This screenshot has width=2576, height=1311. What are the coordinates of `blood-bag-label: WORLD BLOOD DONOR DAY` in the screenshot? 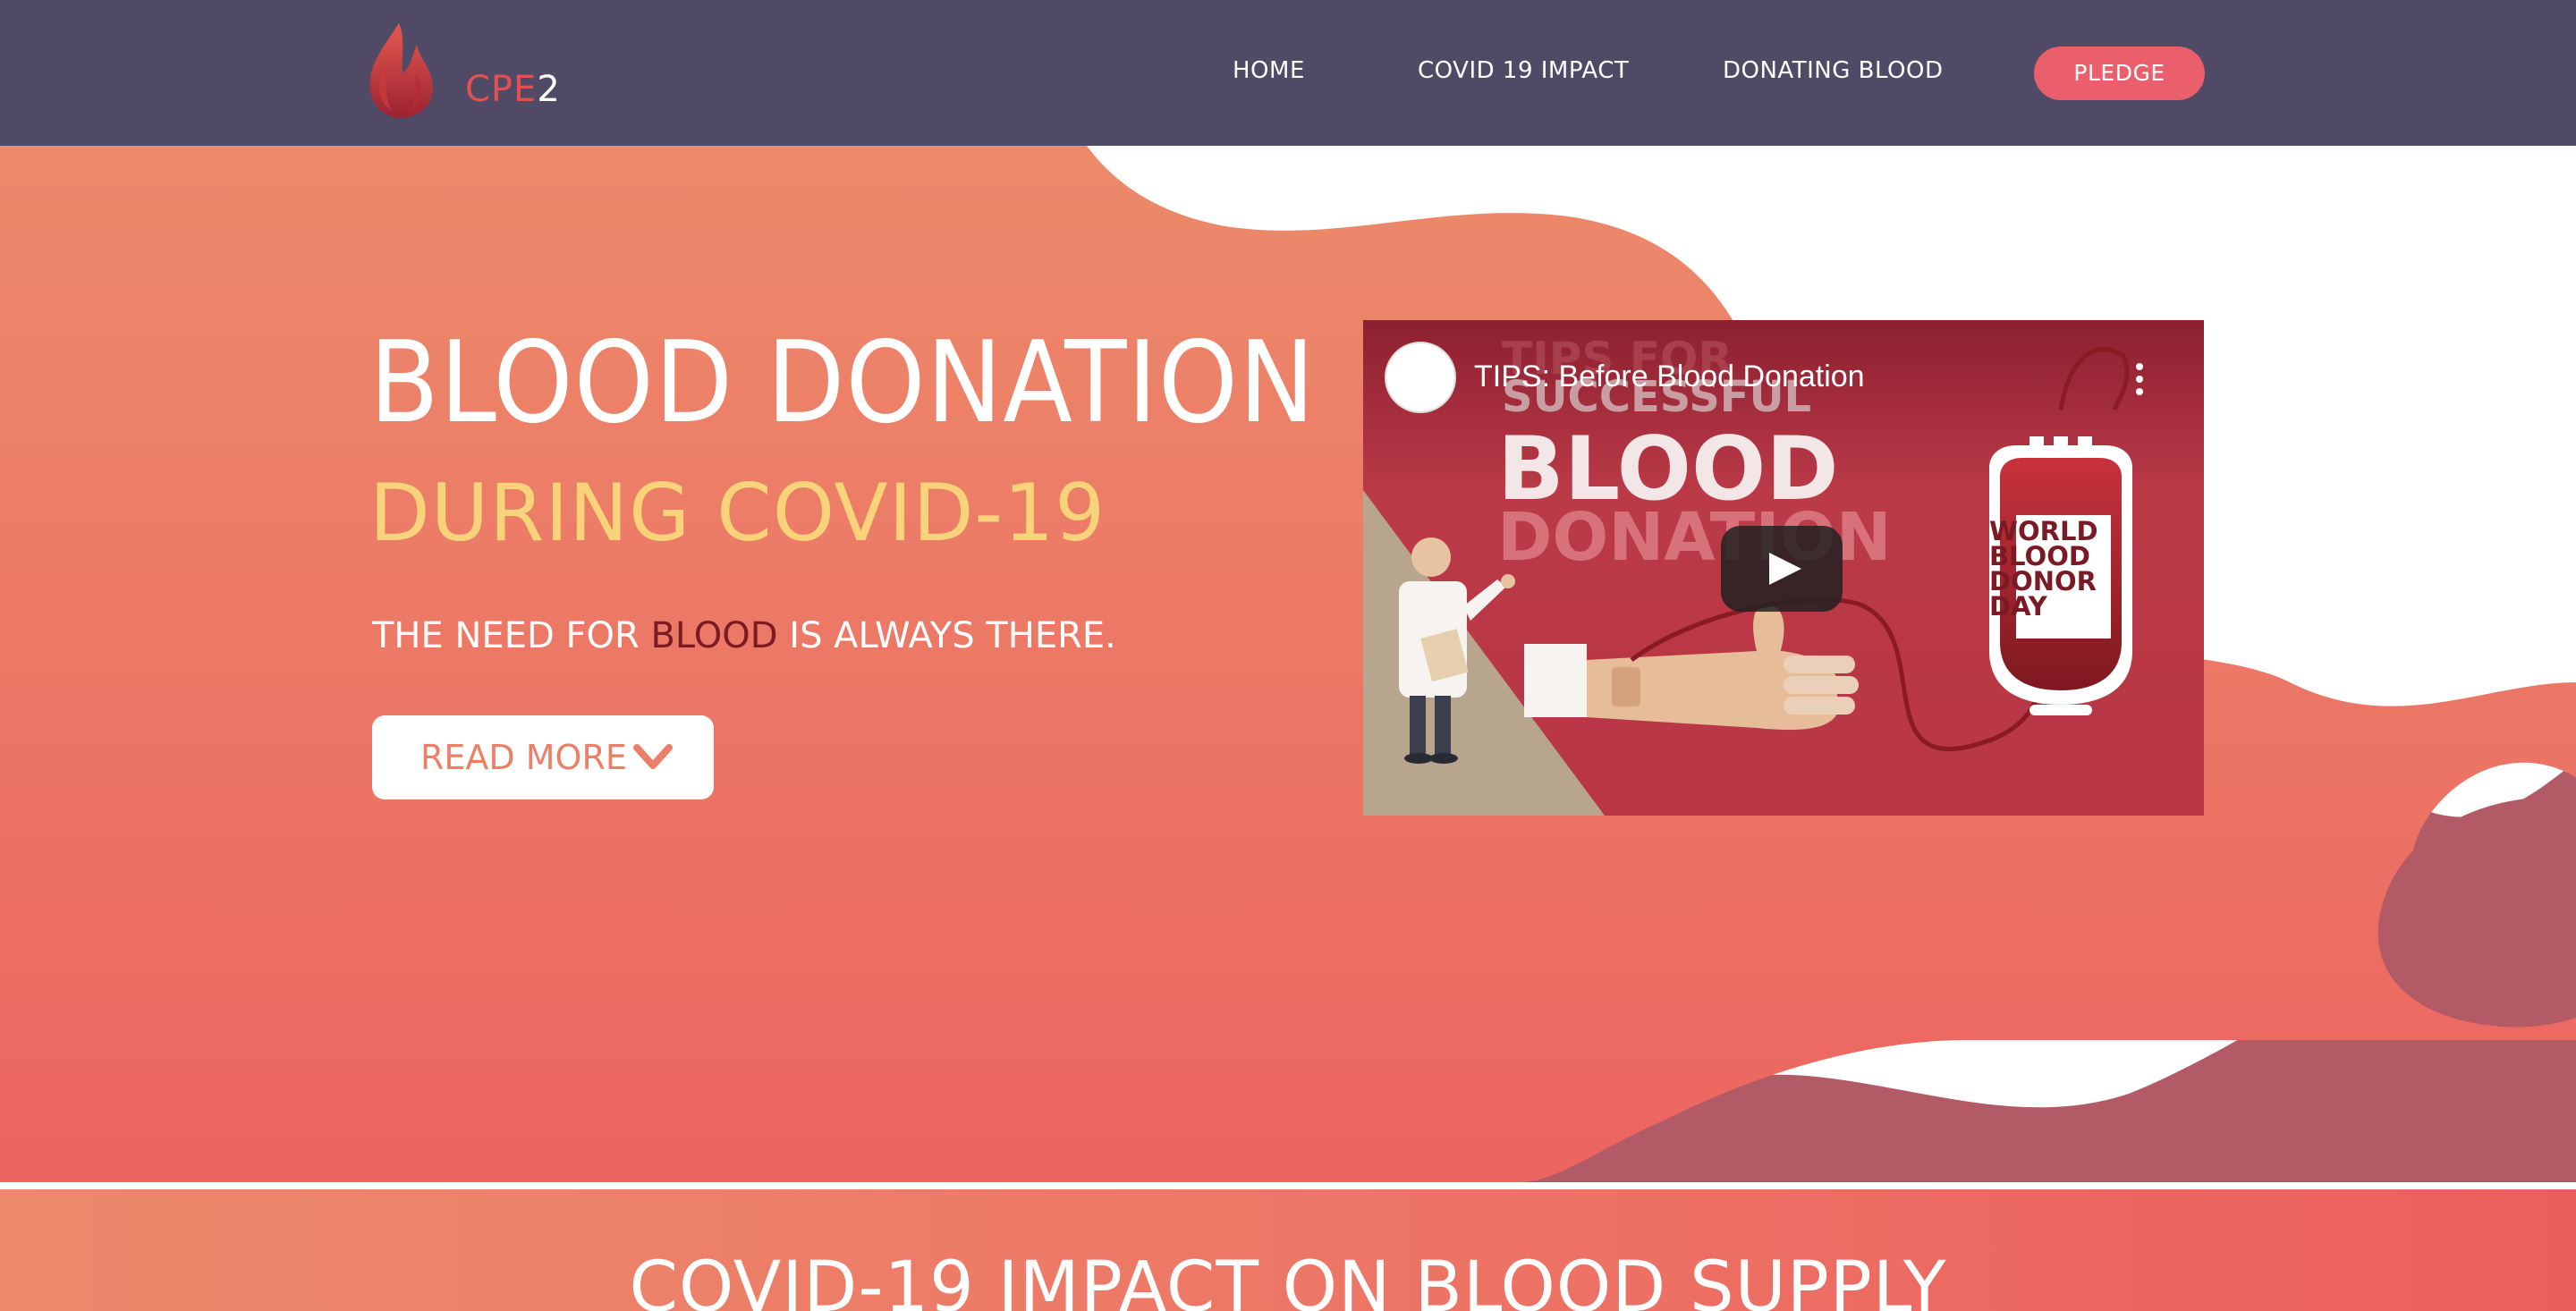 It's located at (2047, 569).